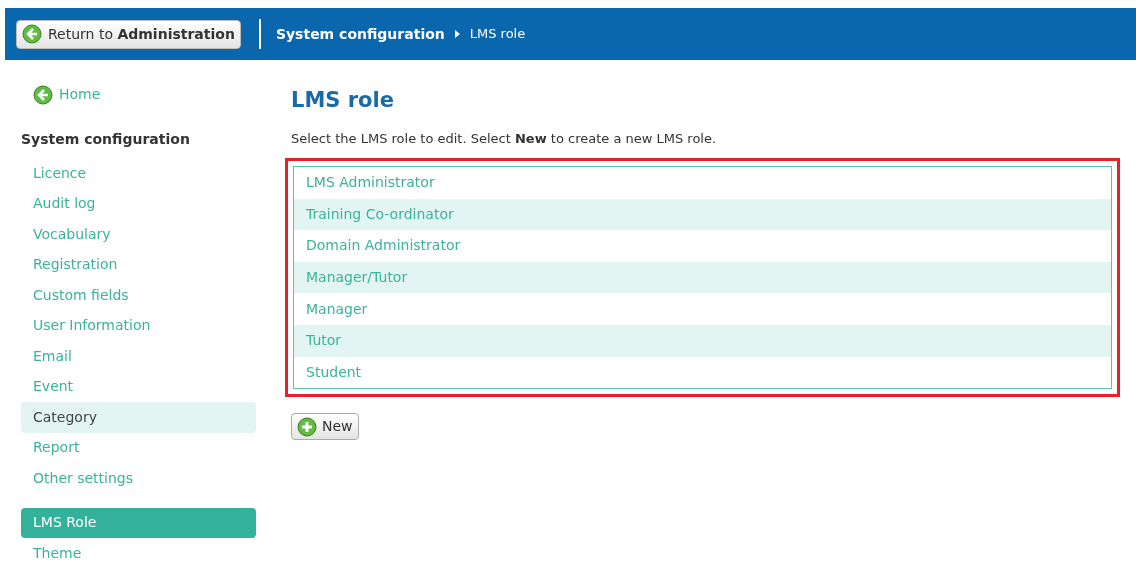  Describe the element at coordinates (138, 295) in the screenshot. I see `sidebar-item: Custom fields` at that location.